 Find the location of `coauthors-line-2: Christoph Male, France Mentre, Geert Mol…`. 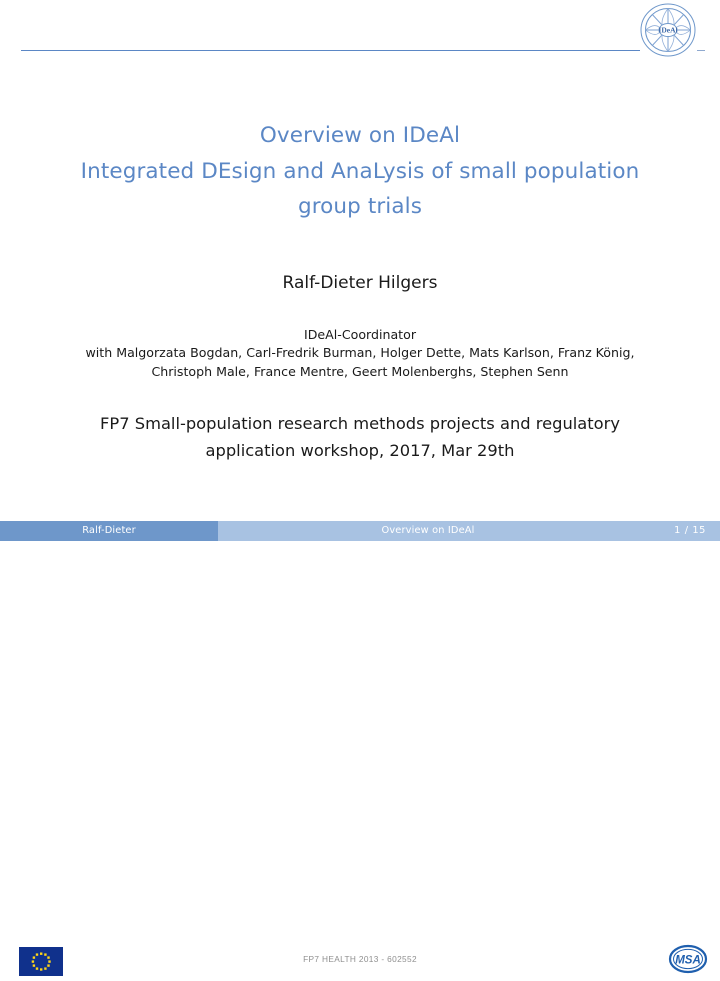

coauthors-line-2: Christoph Male, France Mentre, Geert Mol… is located at coordinates (360, 371).